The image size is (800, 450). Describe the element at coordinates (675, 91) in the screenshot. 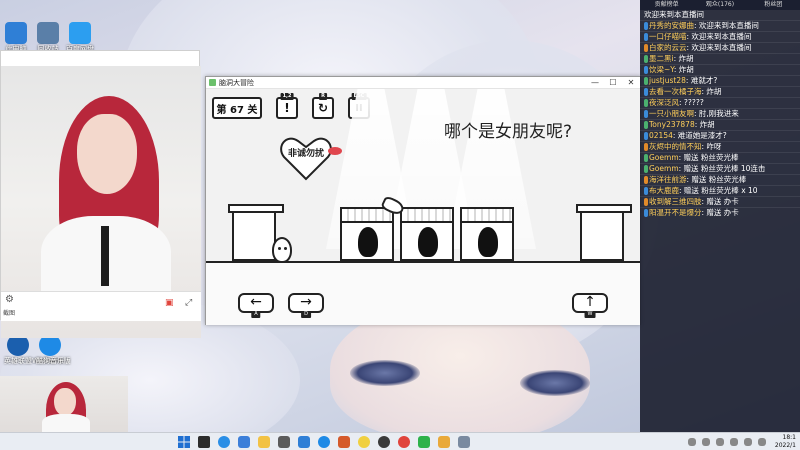

I see `chat-username: 去看一次橘子海` at that location.